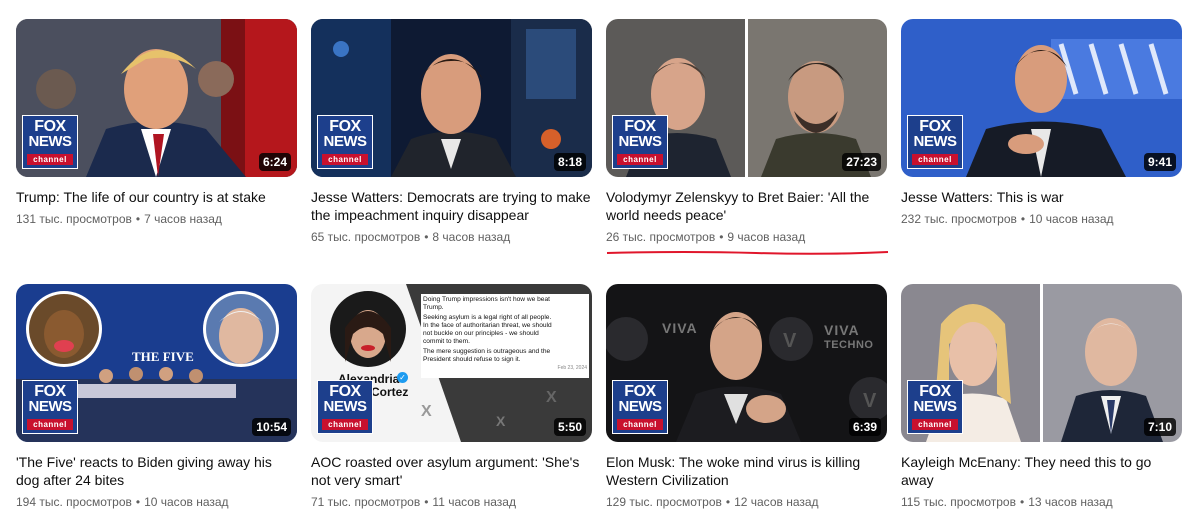 This screenshot has height=532, width=1200. Describe the element at coordinates (569, 427) in the screenshot. I see `video-duration: 5:50` at that location.